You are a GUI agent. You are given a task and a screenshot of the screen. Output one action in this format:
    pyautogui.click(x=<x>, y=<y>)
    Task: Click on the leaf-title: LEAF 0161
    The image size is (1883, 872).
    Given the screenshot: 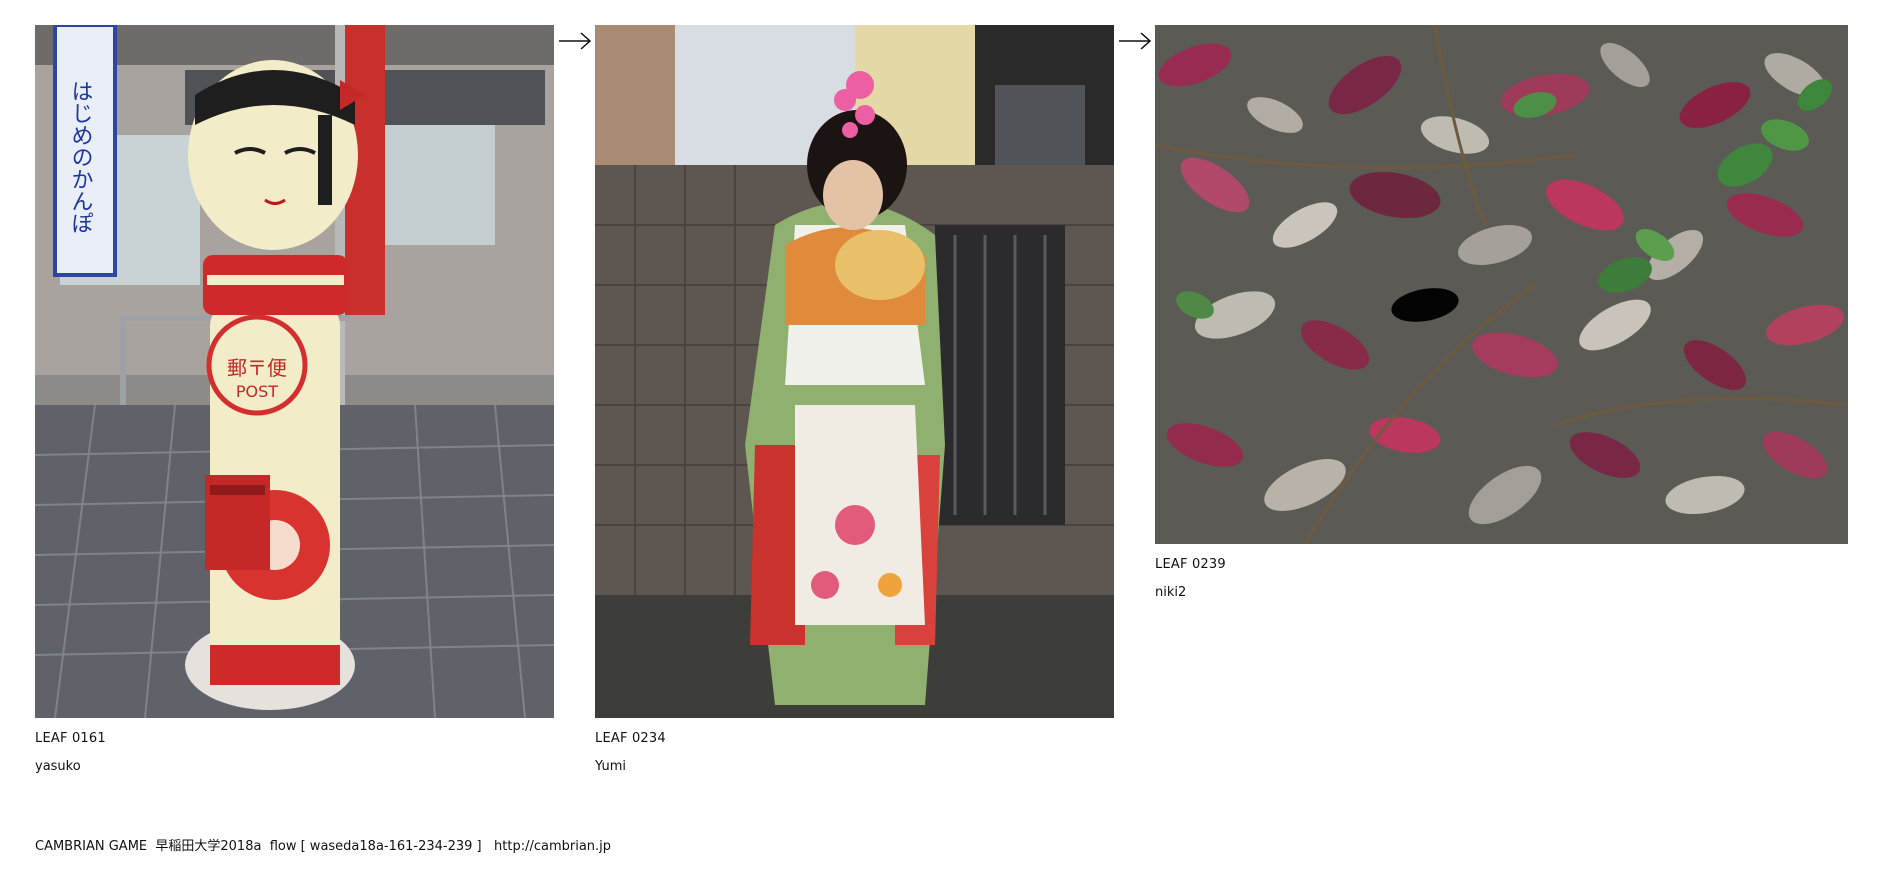 What is the action you would take?
    pyautogui.click(x=294, y=739)
    